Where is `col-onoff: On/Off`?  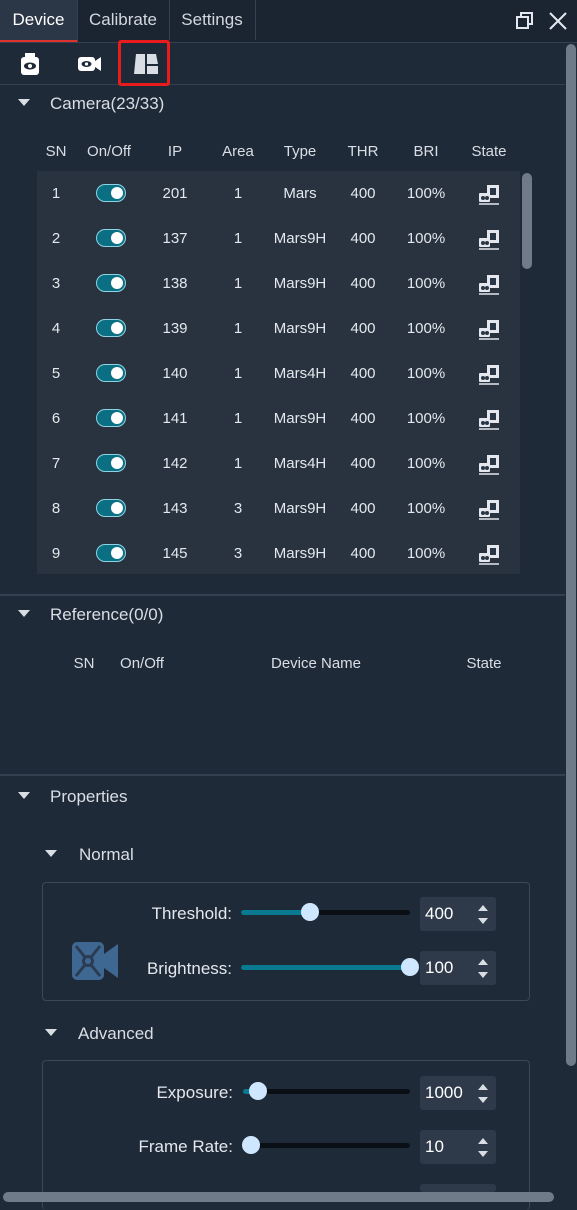 col-onoff: On/Off is located at coordinates (109, 151).